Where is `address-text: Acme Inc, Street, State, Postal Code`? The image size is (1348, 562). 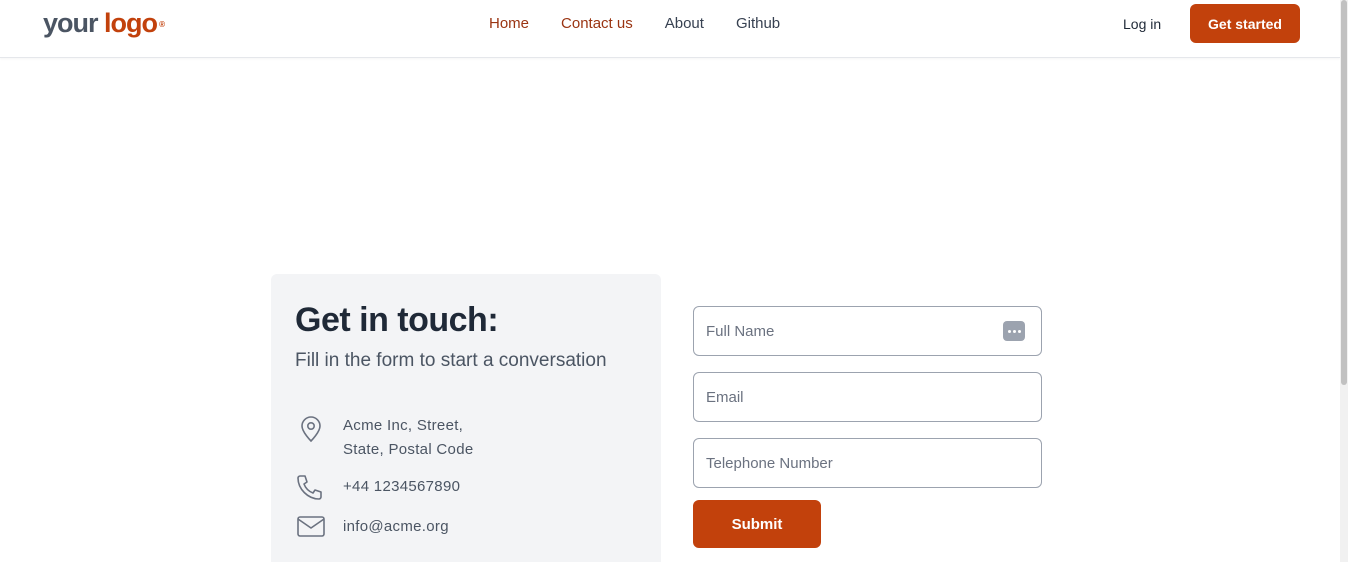
address-text: Acme Inc, Street, State, Postal Code is located at coordinates (408, 438).